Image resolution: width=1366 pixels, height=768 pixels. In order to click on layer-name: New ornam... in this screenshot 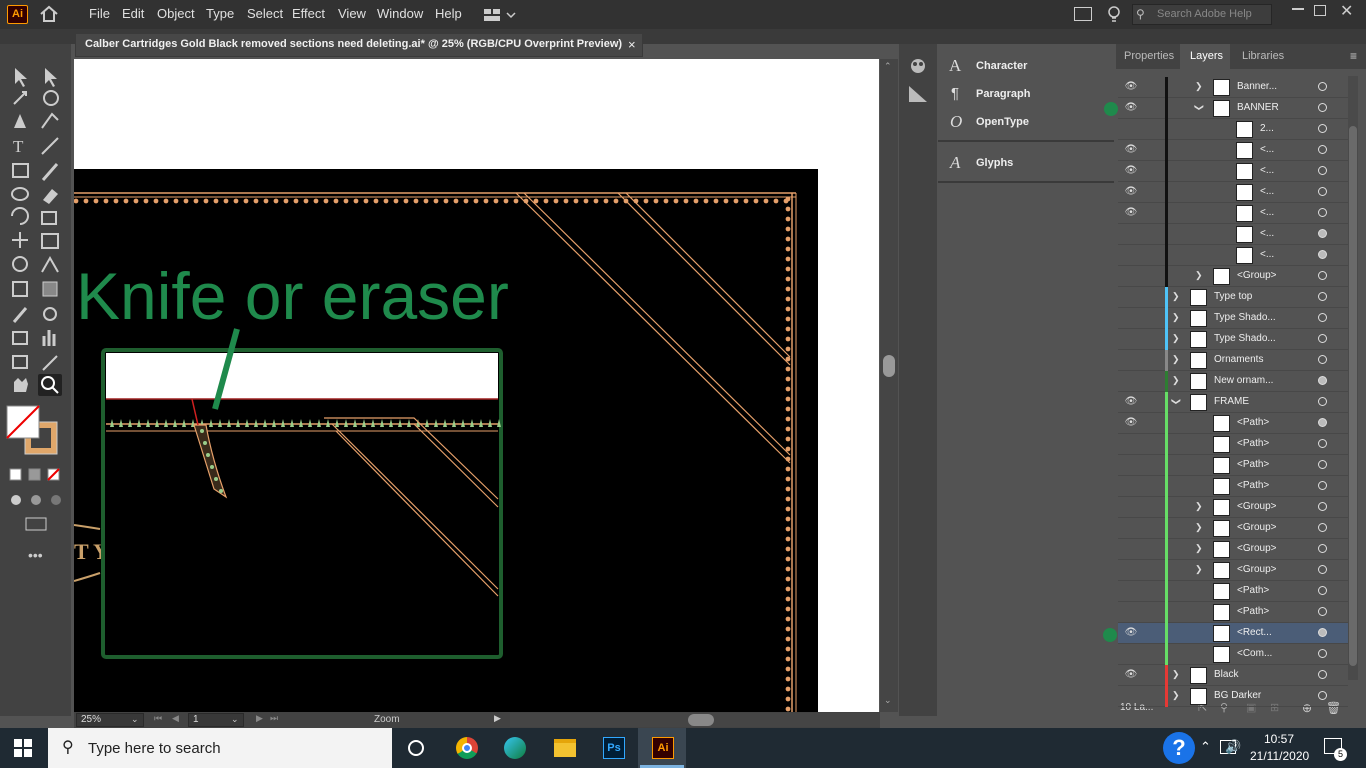, I will do `click(1243, 380)`.